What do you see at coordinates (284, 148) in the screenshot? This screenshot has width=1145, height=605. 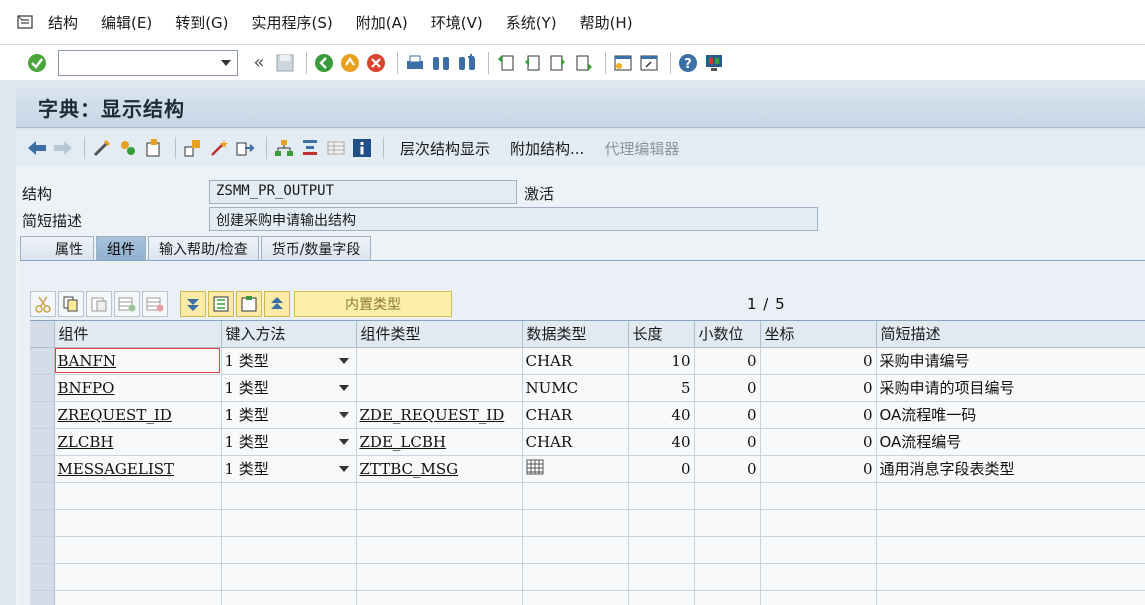 I see `hierarchy-icon` at bounding box center [284, 148].